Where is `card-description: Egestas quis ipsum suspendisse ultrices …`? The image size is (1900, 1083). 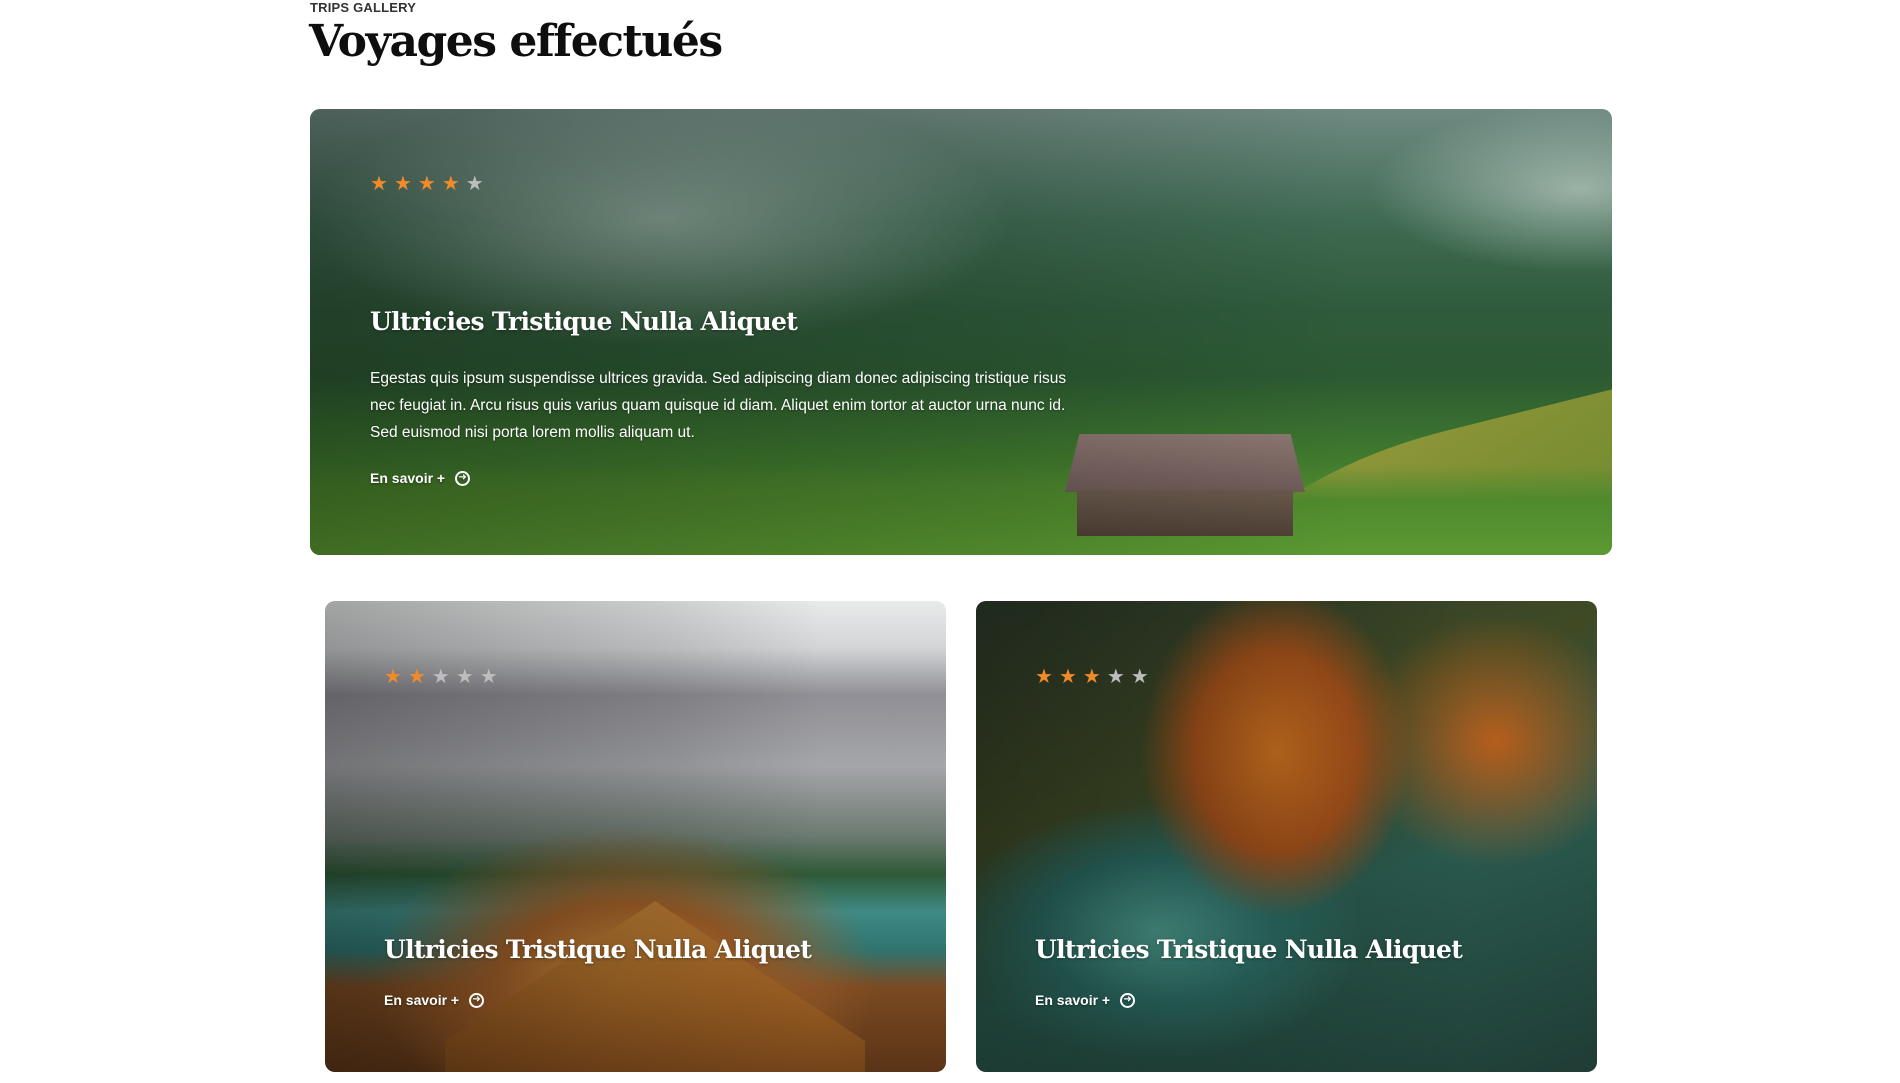
card-description: Egestas quis ipsum suspendisse ultrices … is located at coordinates (718, 405).